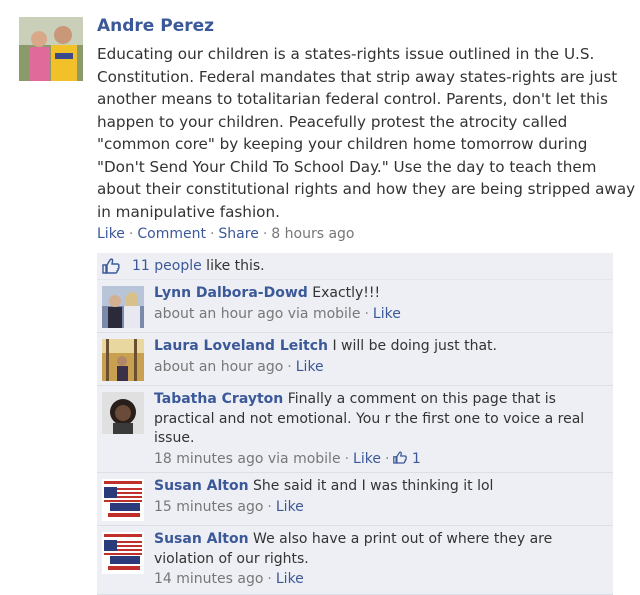 The image size is (640, 595). I want to click on post-timestamp: 8 hours ago, so click(312, 234).